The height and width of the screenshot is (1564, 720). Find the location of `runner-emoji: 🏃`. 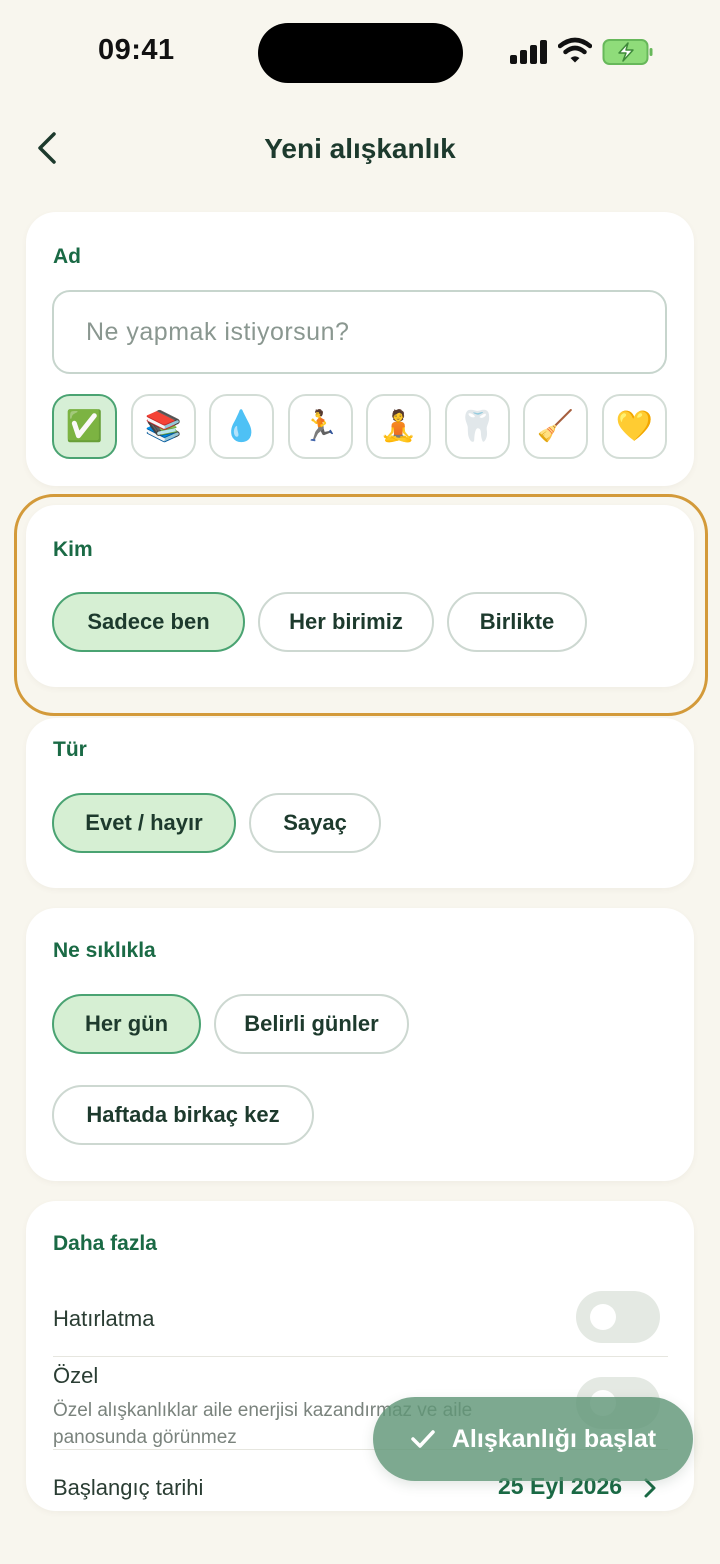

runner-emoji: 🏃 is located at coordinates (320, 426).